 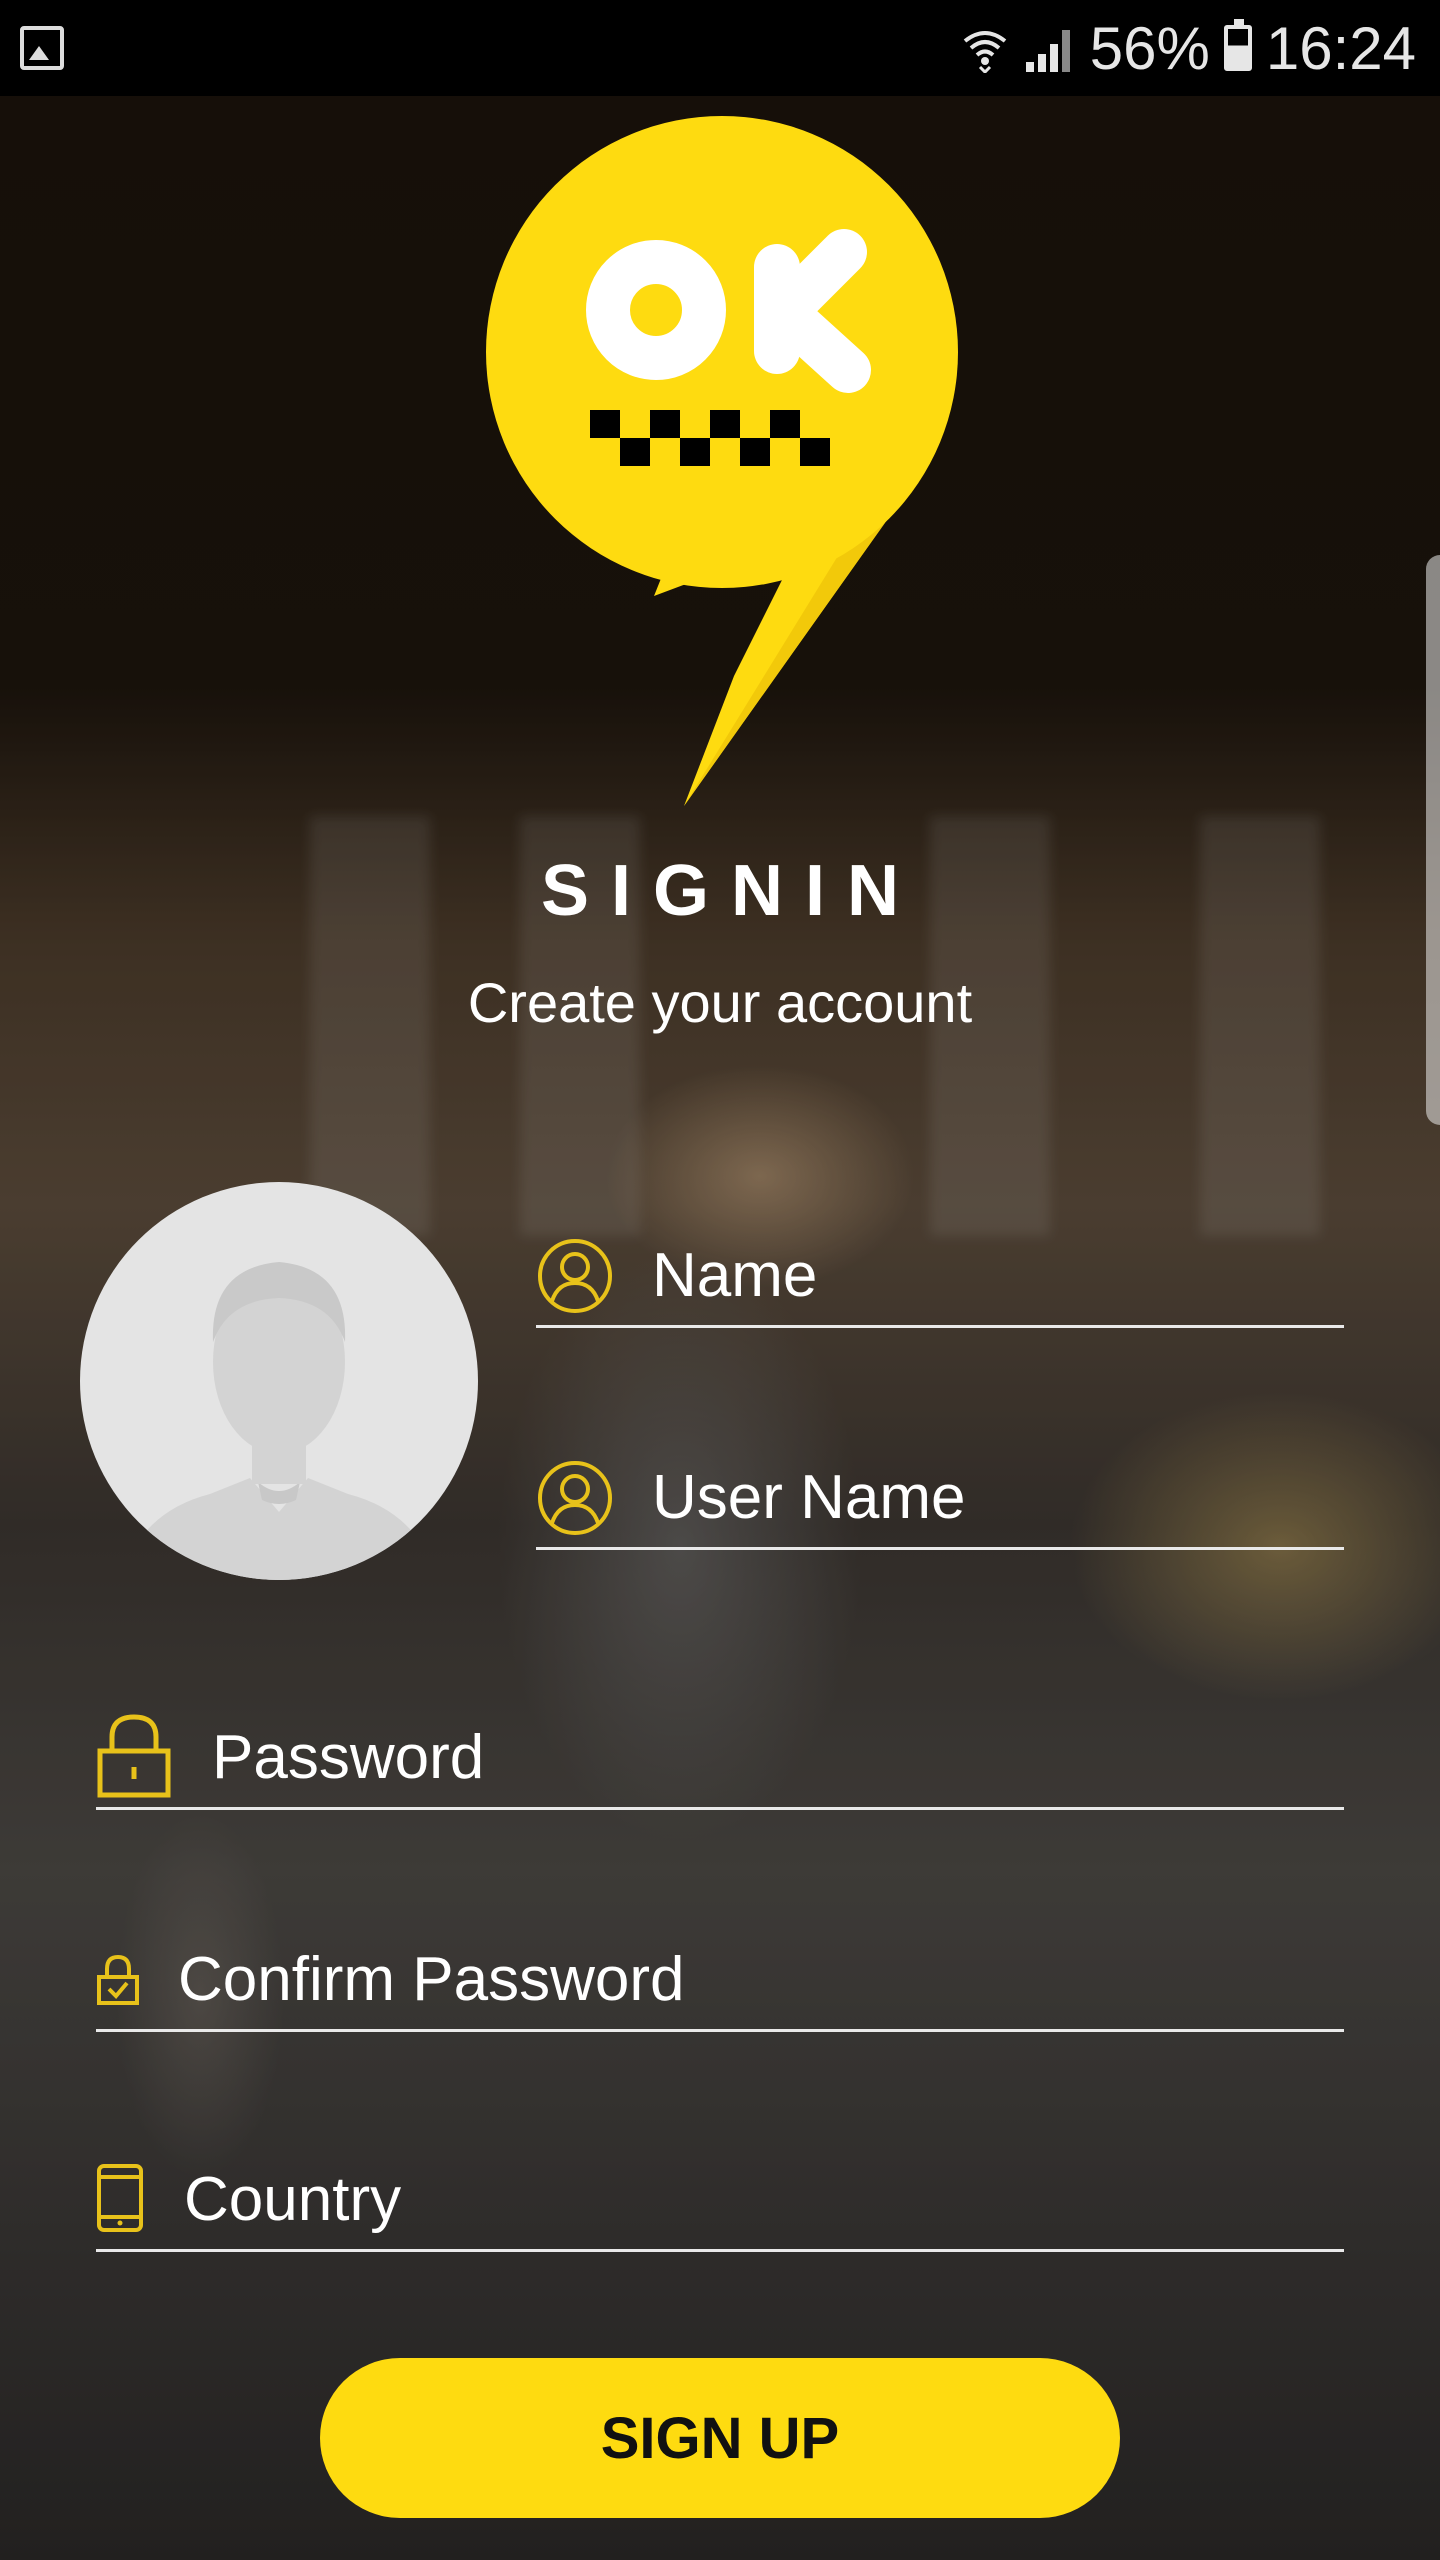 What do you see at coordinates (731, 891) in the screenshot?
I see `page-title: SIGNIN` at bounding box center [731, 891].